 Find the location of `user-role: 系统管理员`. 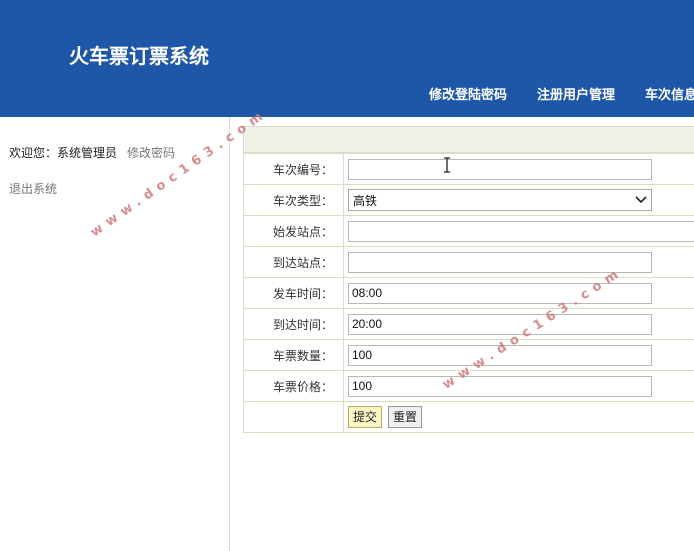

user-role: 系统管理员 is located at coordinates (87, 153).